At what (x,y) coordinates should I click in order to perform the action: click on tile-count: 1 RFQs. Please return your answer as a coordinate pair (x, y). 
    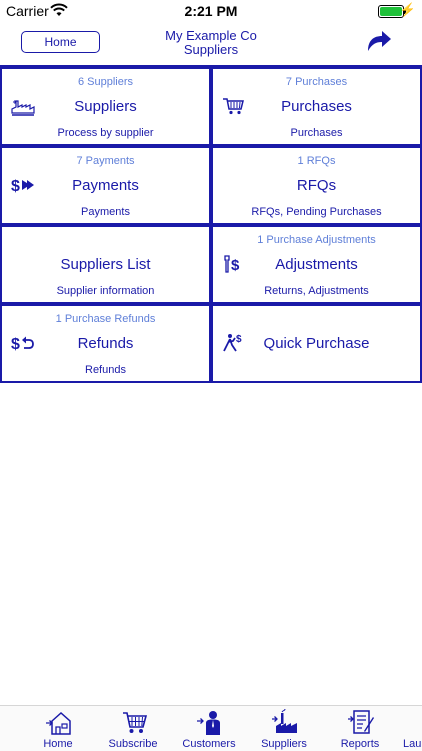
    Looking at the image, I should click on (316, 161).